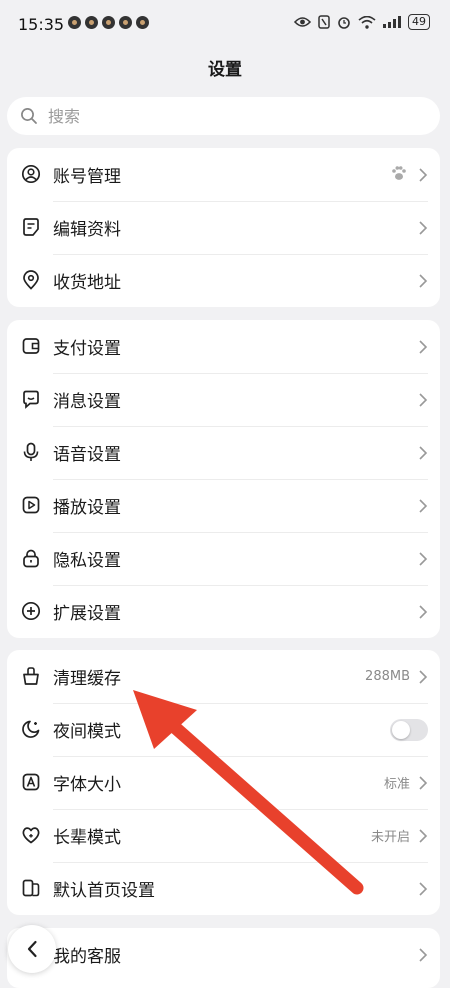 This screenshot has height=988, width=450. I want to click on nfc-icon, so click(324, 22).